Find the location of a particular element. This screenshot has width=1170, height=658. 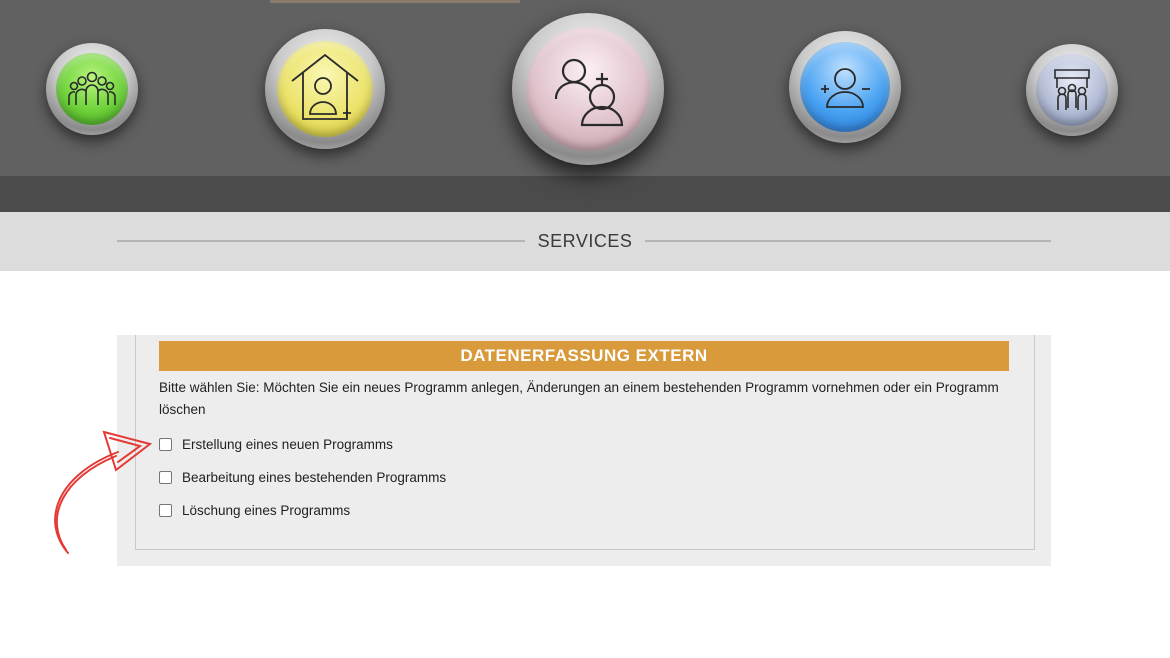

nav-bottom-strip is located at coordinates (585, 194).